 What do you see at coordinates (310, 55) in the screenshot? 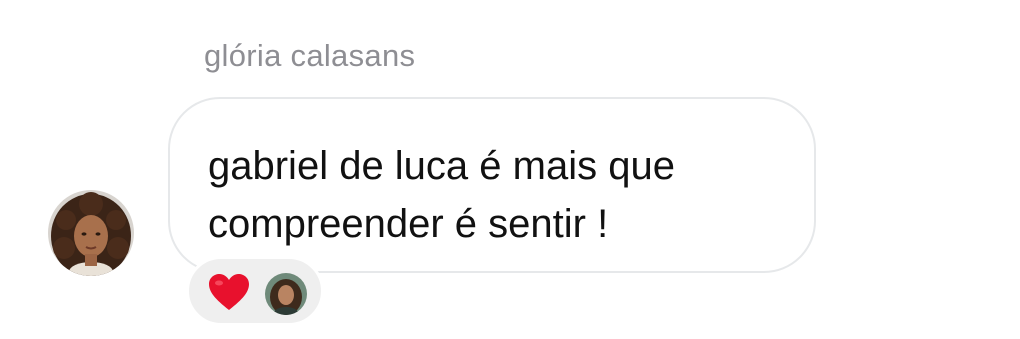
I see `sender-name: glória calasans` at bounding box center [310, 55].